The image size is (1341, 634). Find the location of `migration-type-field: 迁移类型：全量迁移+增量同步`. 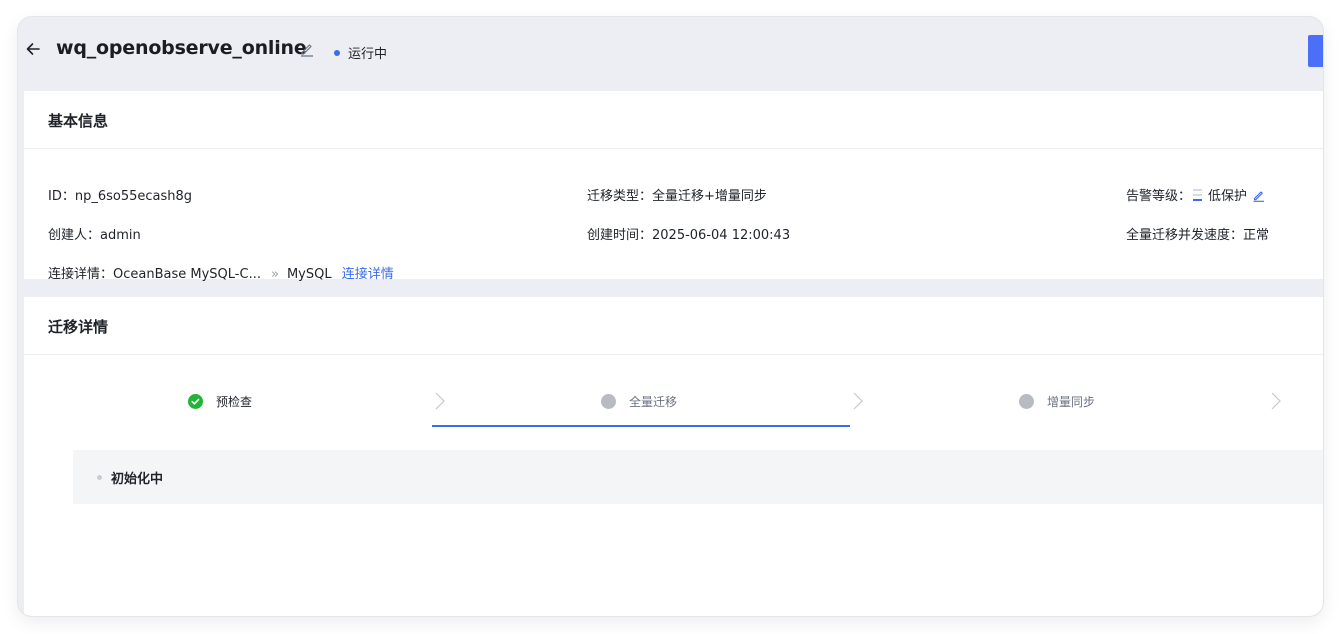

migration-type-field: 迁移类型：全量迁移+增量同步 is located at coordinates (677, 196).